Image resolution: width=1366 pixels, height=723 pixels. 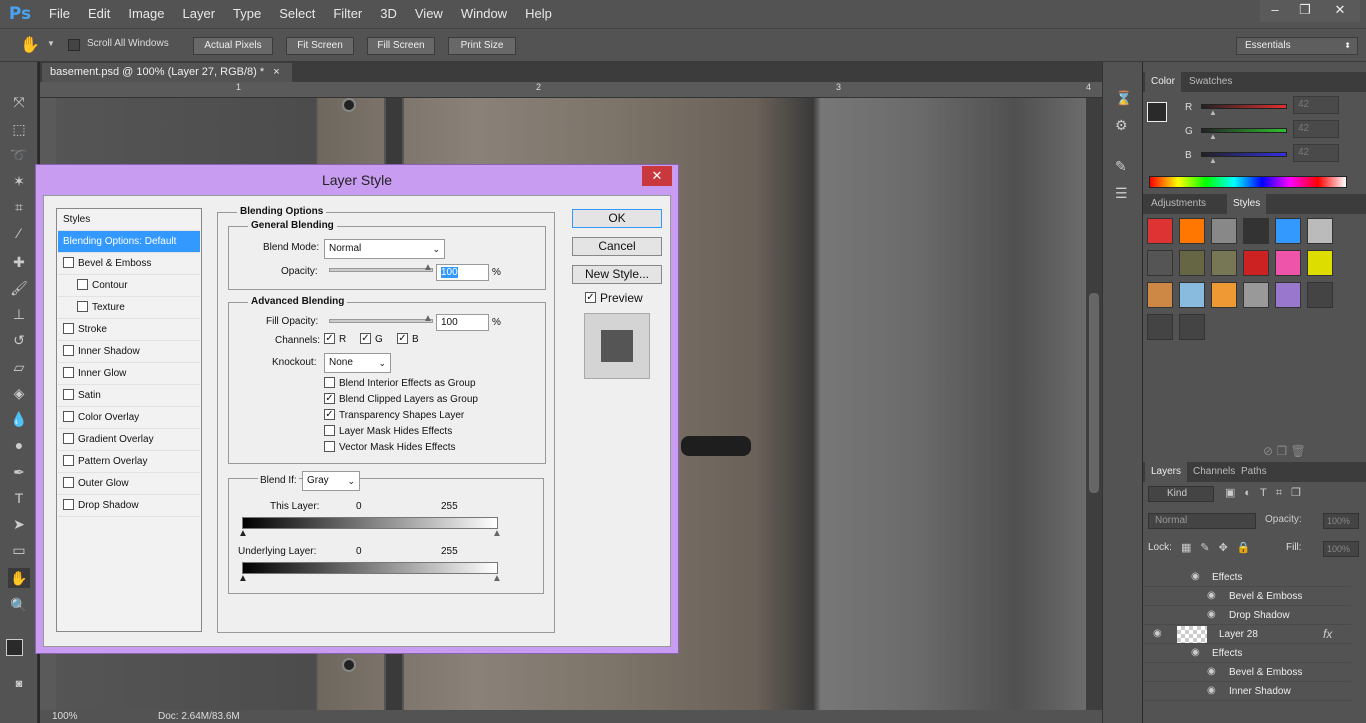 What do you see at coordinates (1202, 521) in the screenshot?
I see `layer-blend-mode: Normal` at bounding box center [1202, 521].